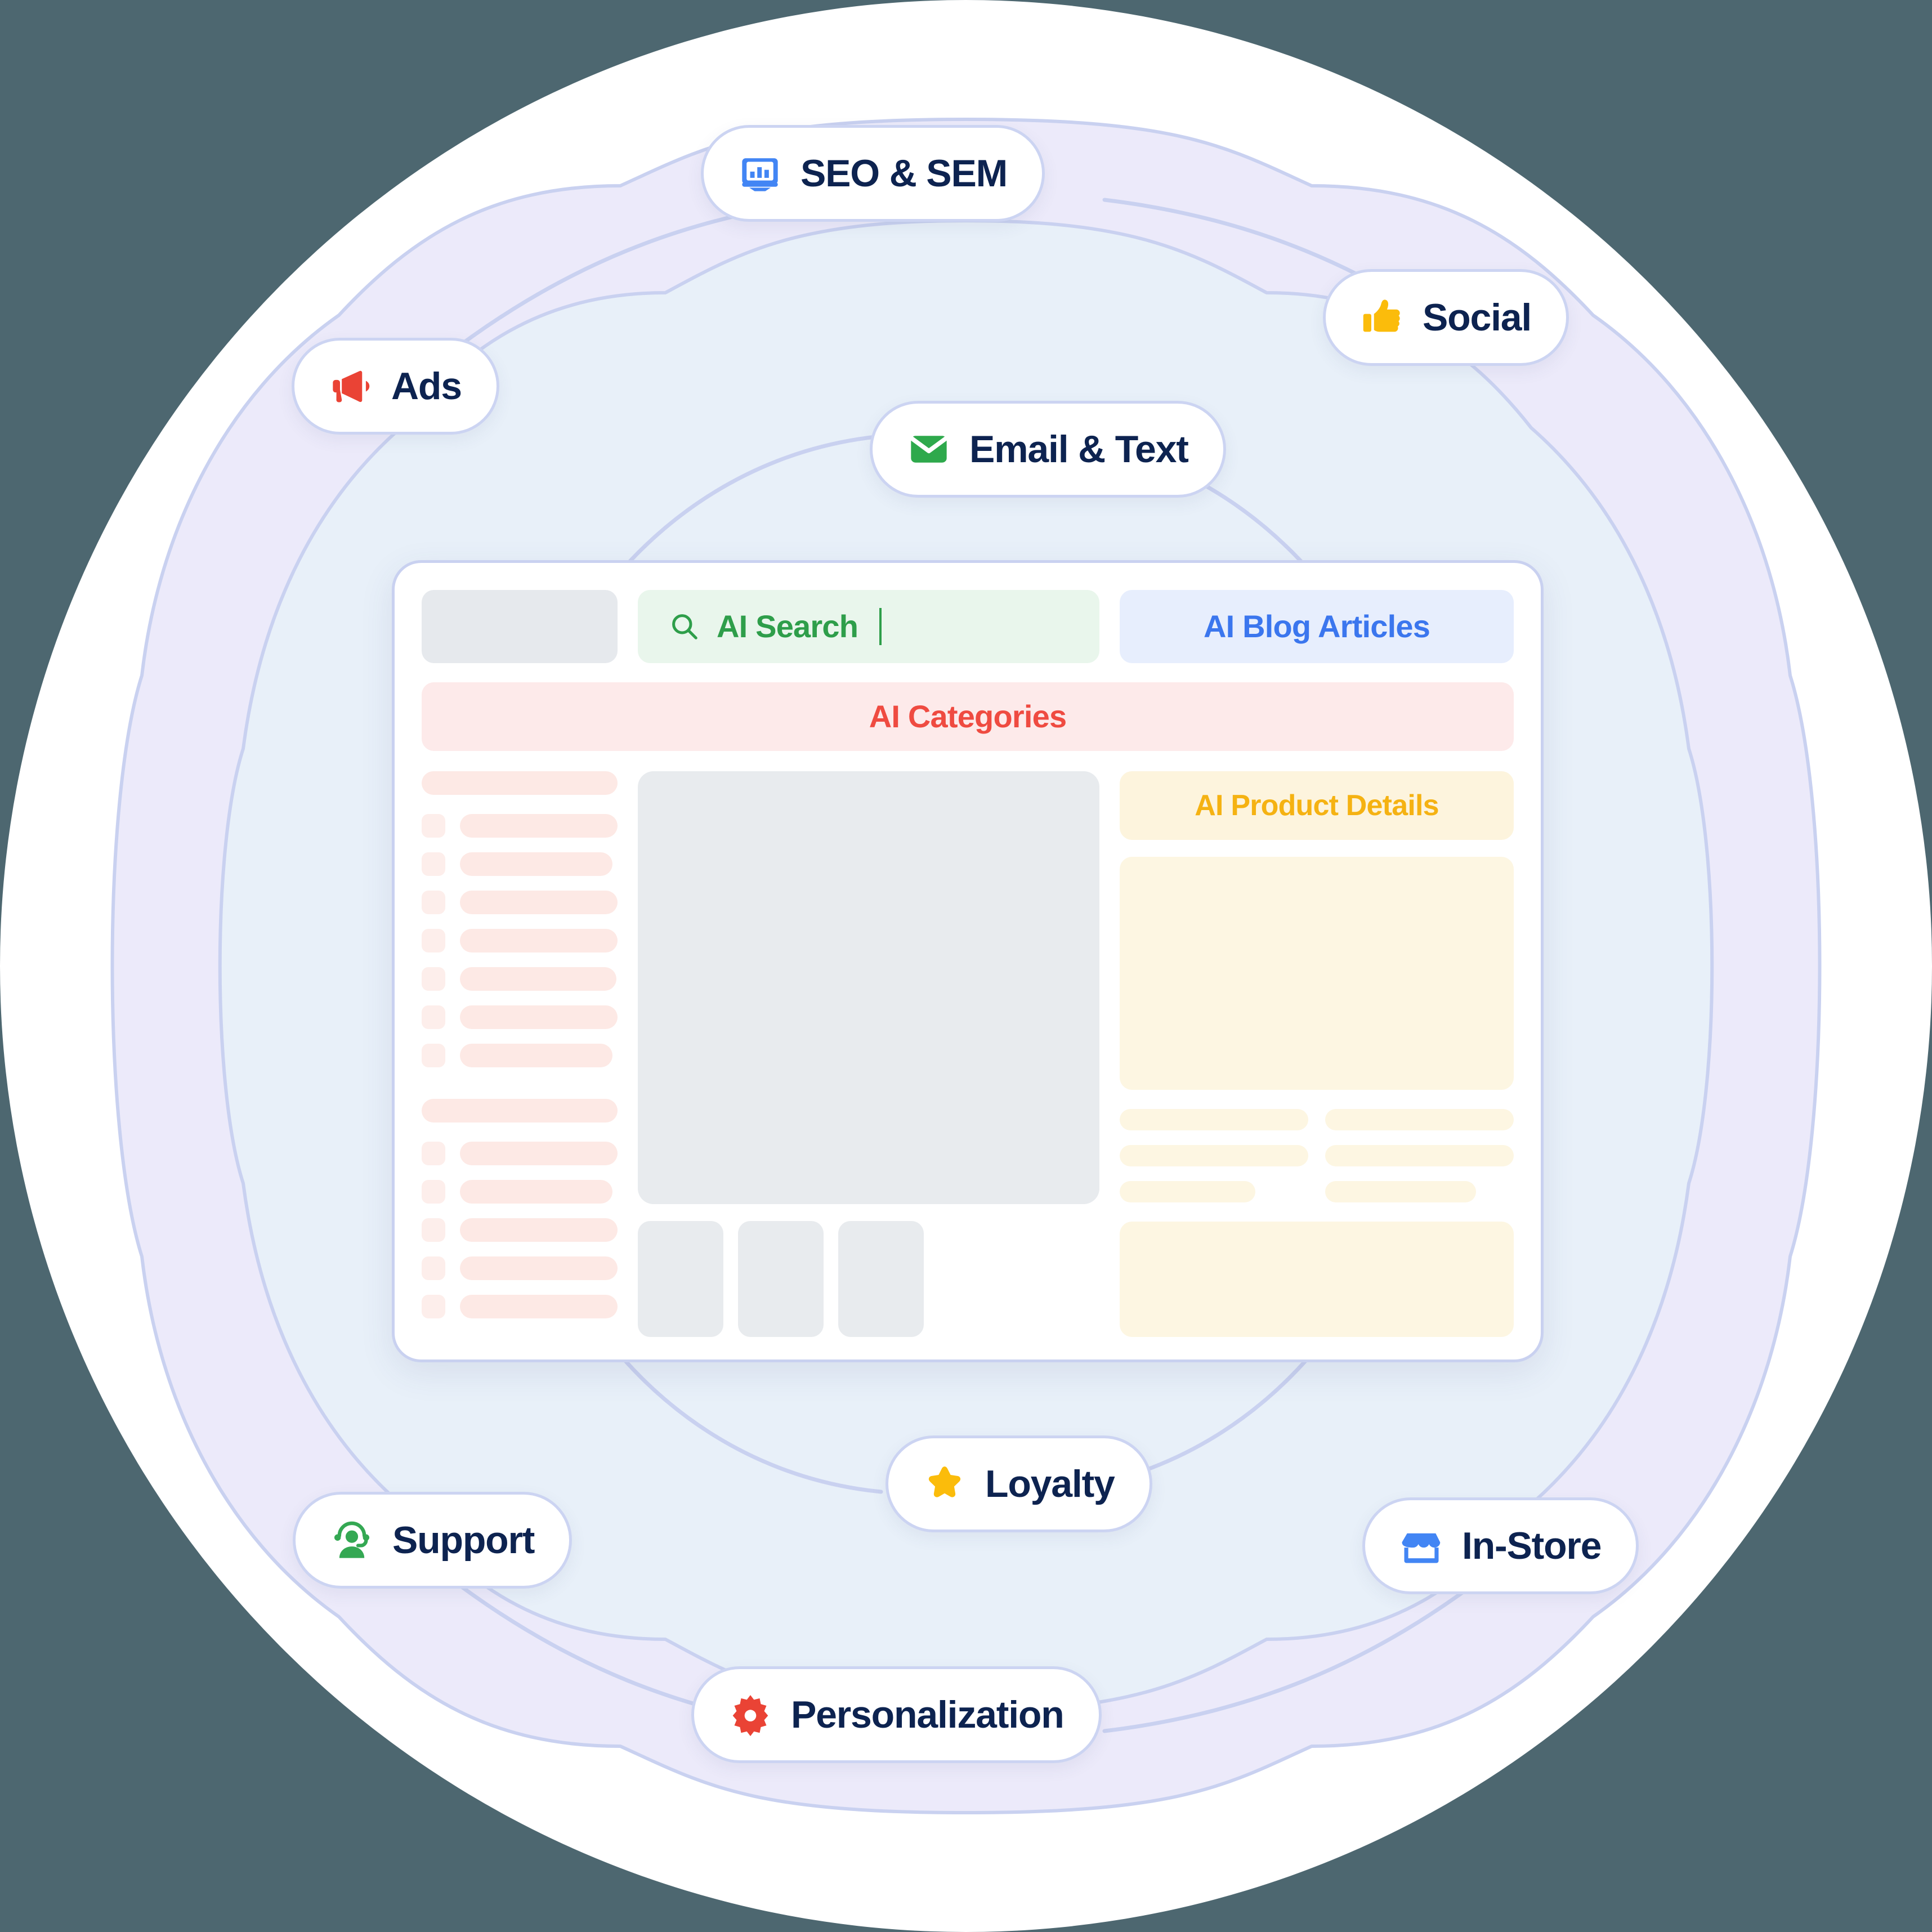 The width and height of the screenshot is (1932, 1932). I want to click on ai-product-details-bar: AI Product Details, so click(1317, 805).